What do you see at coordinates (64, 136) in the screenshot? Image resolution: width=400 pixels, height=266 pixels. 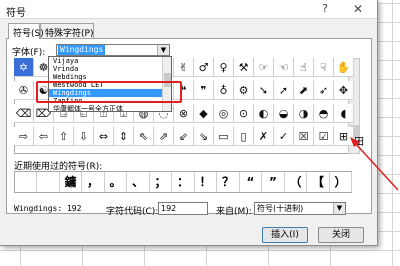 I see `symbol-cell: ⇧` at bounding box center [64, 136].